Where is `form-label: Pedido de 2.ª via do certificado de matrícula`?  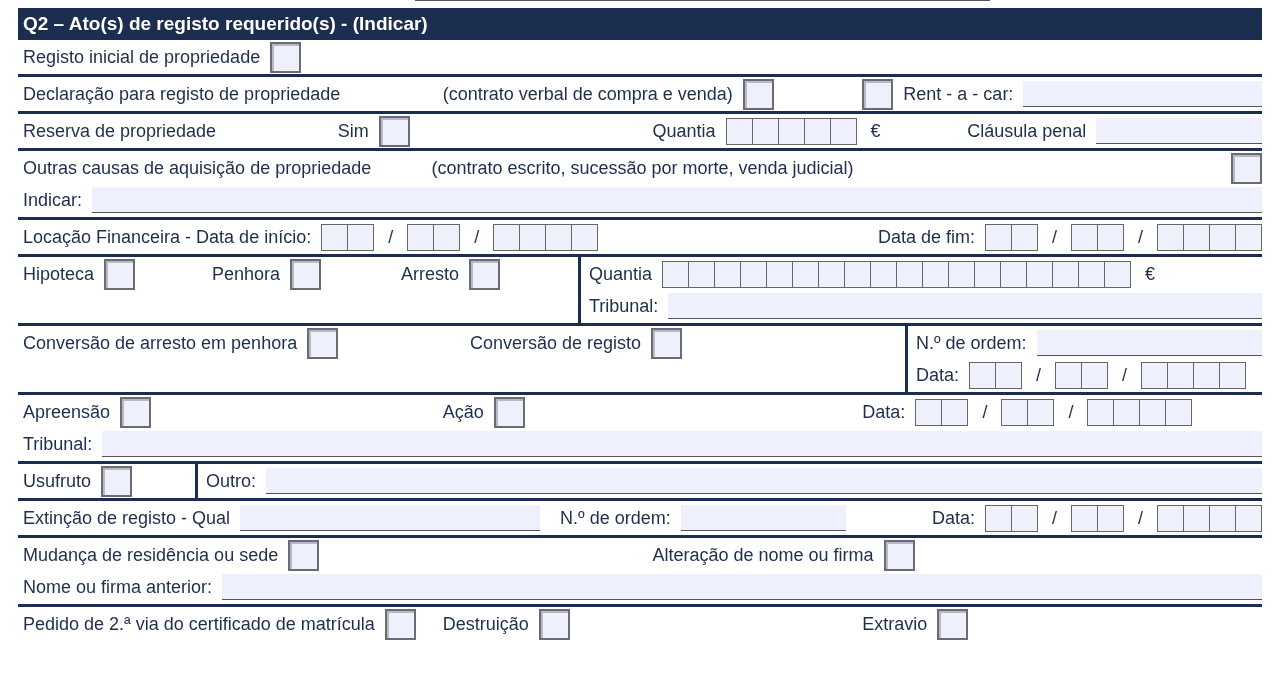
form-label: Pedido de 2.ª via do certificado de matrícula is located at coordinates (199, 624).